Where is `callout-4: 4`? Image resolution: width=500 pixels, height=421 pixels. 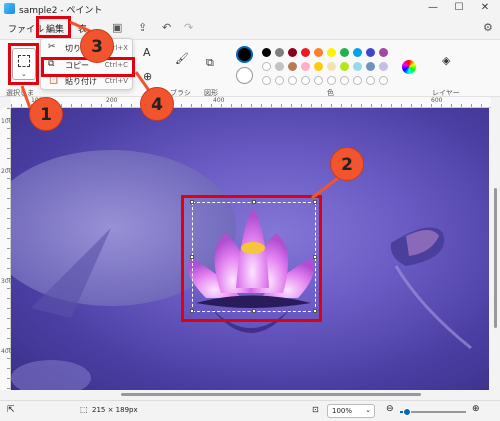
callout-4: 4 is located at coordinates (157, 104).